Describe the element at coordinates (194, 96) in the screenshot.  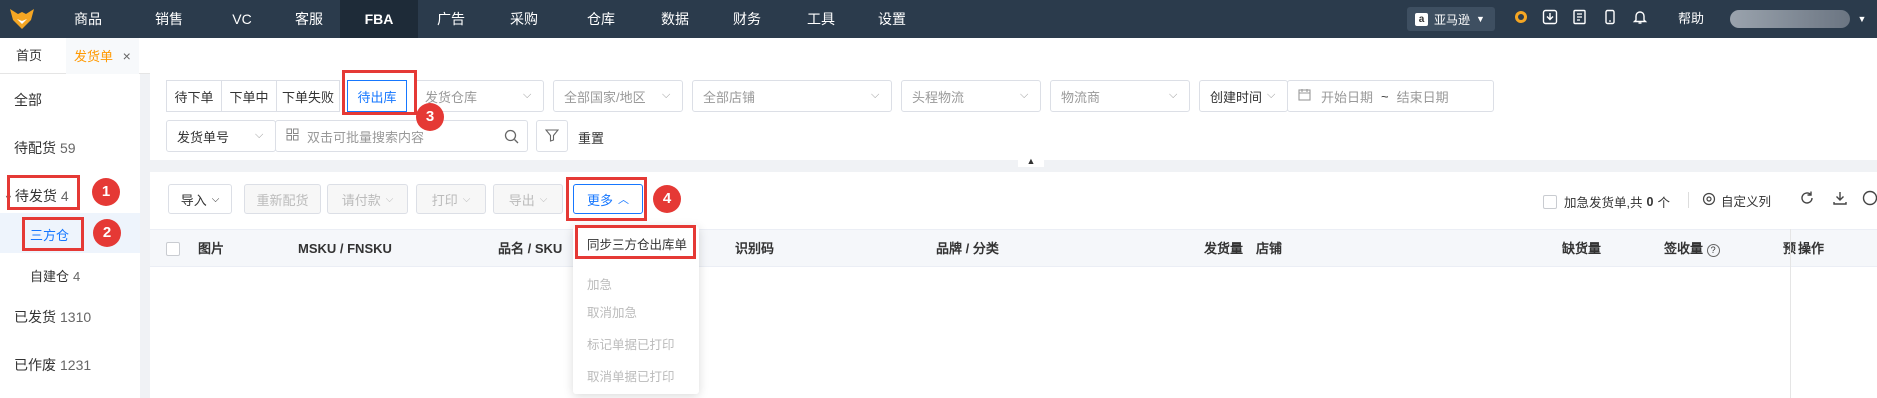
I see `status-tab-to-order: 待下单` at that location.